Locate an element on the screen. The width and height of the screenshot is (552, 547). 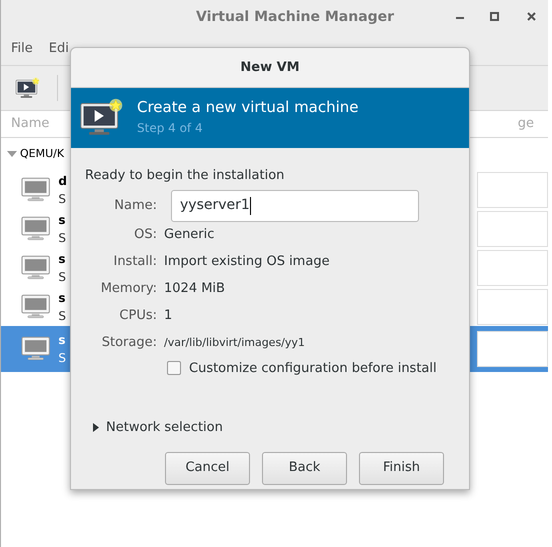
banner-title: Create a new virtual machine is located at coordinates (248, 107).